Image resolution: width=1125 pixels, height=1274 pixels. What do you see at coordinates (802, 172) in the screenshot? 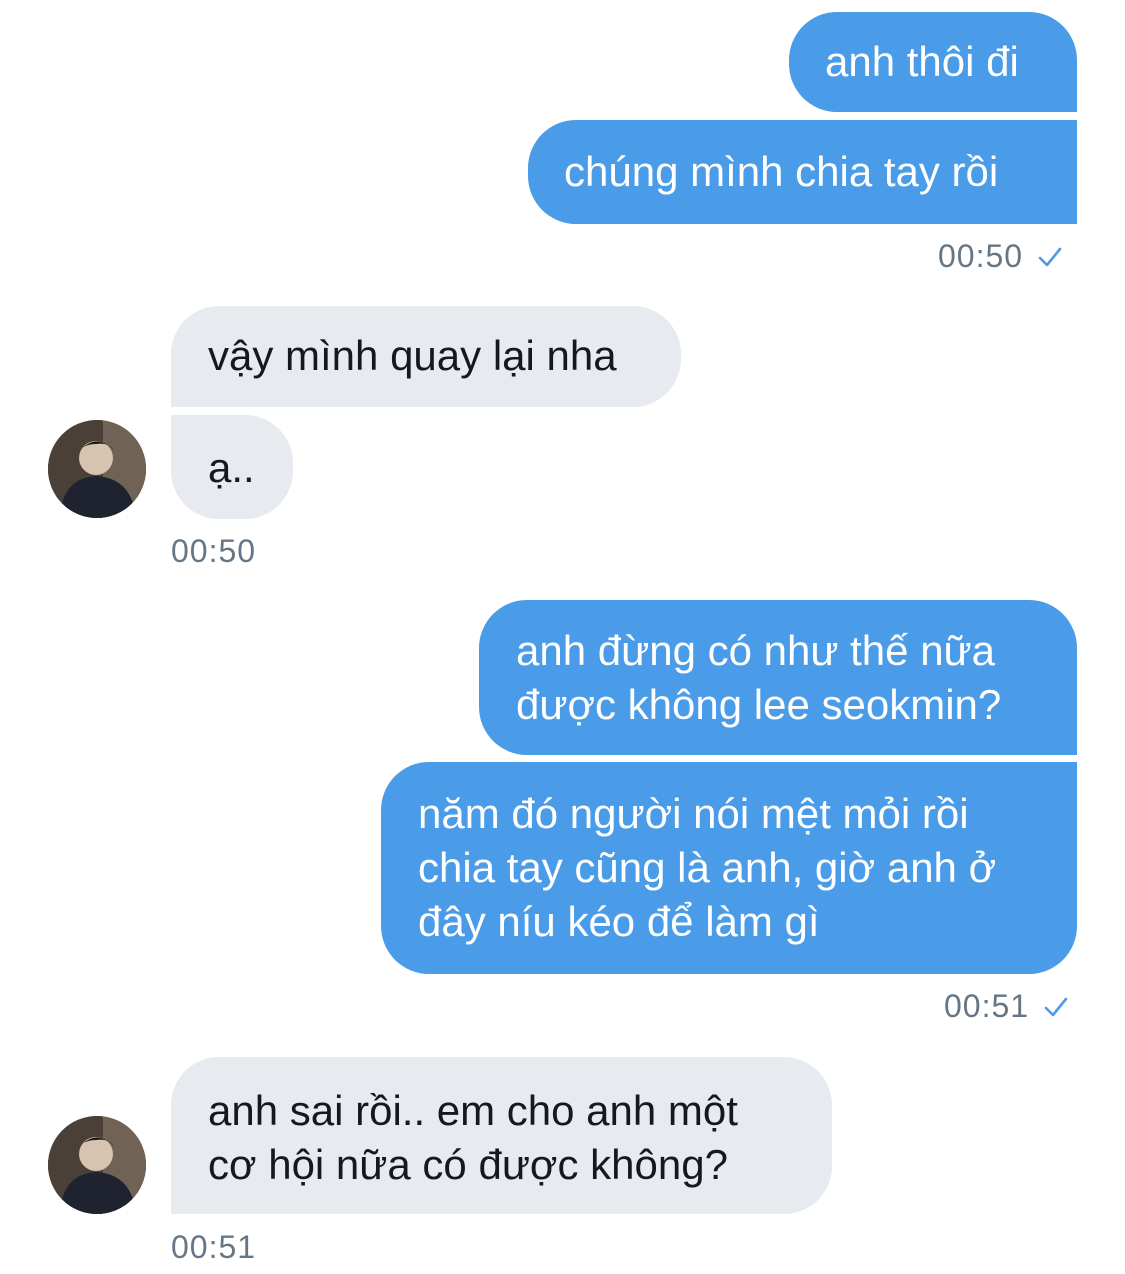
I see `message-bubble-outgoing: chúng mình chia tay rồi` at bounding box center [802, 172].